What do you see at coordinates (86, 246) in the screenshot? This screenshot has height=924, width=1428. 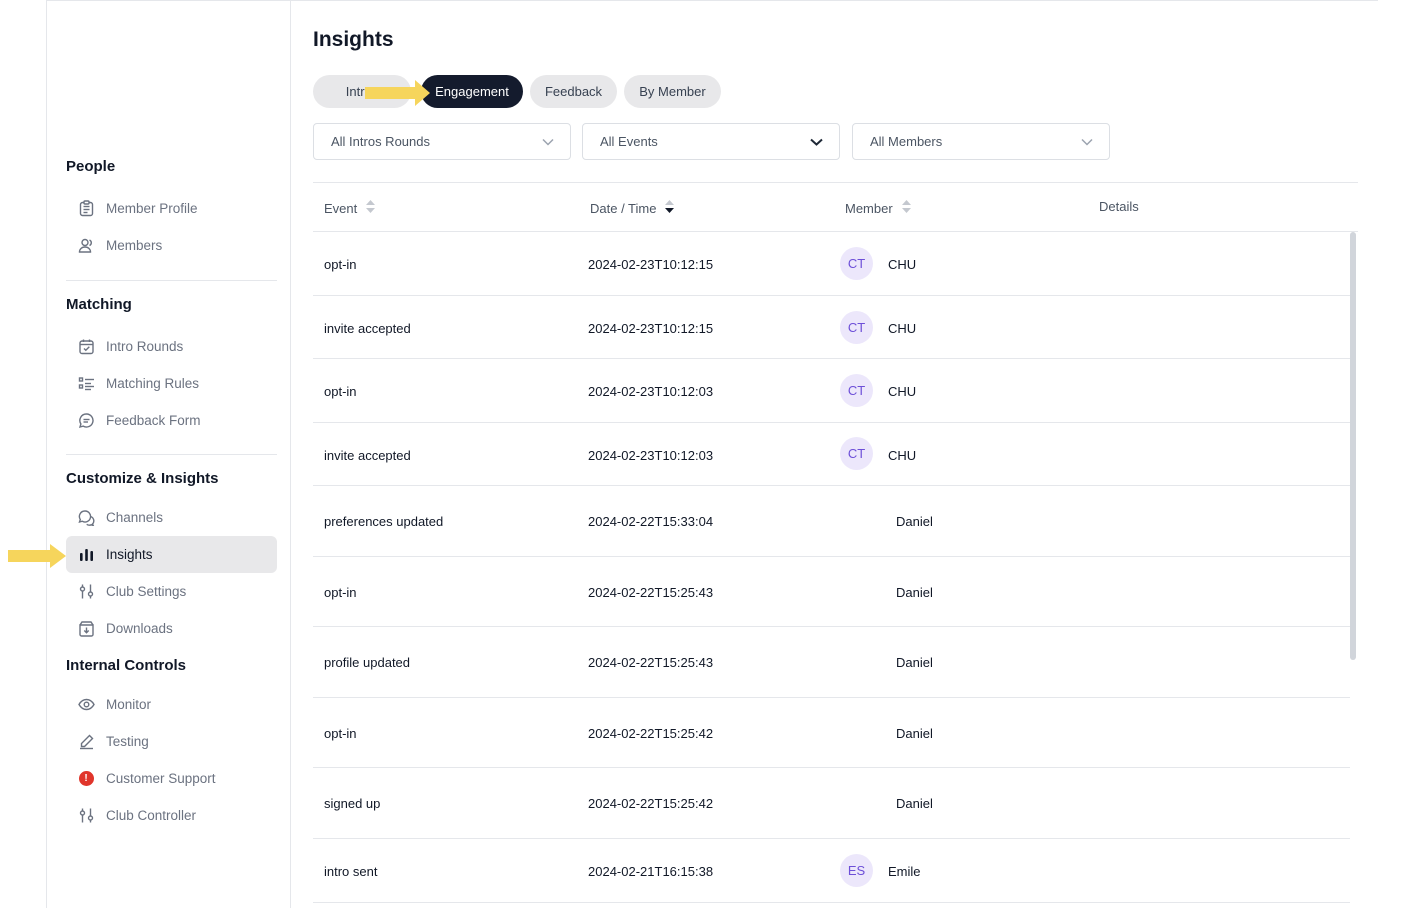 I see `users-icon` at bounding box center [86, 246].